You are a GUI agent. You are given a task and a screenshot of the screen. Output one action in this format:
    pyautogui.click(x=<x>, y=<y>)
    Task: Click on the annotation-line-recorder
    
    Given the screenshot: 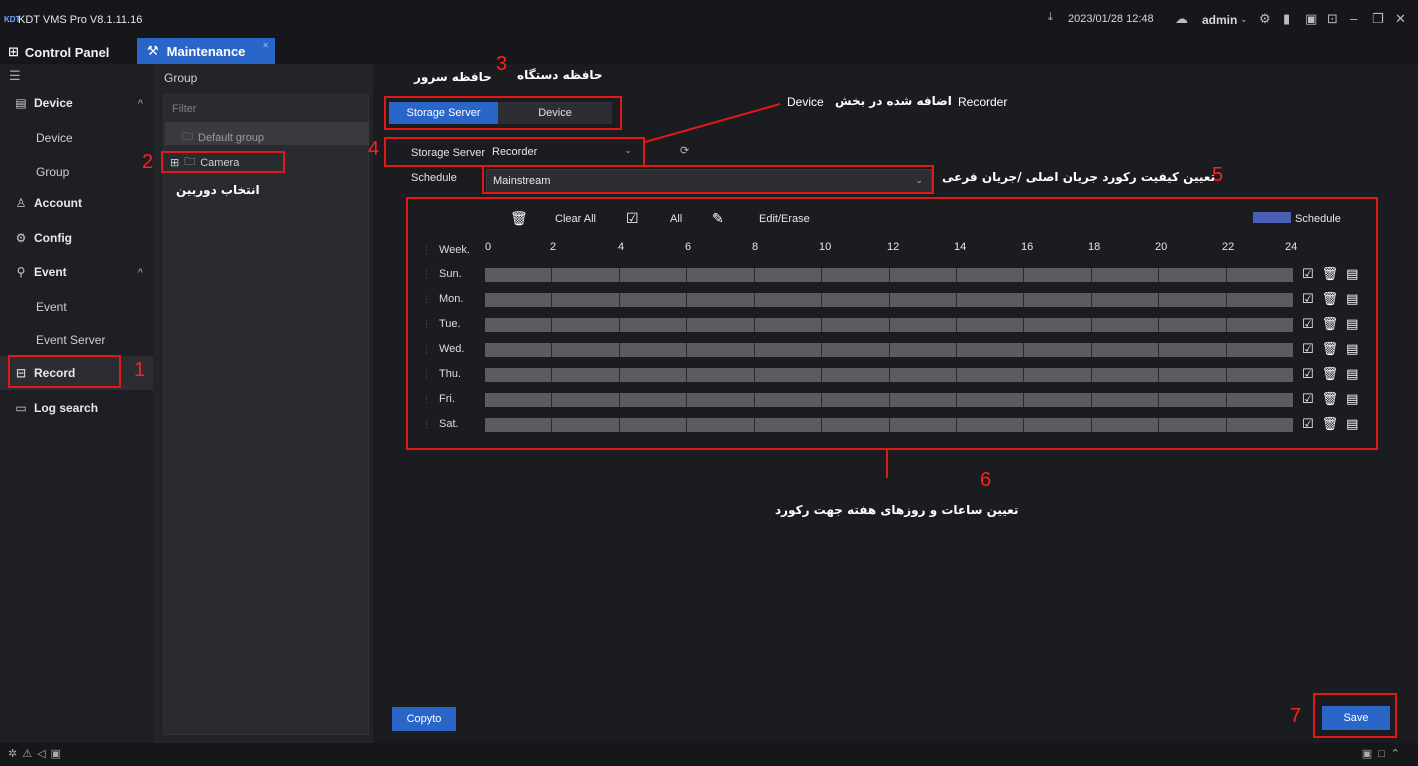 What is the action you would take?
    pyautogui.click(x=712, y=123)
    